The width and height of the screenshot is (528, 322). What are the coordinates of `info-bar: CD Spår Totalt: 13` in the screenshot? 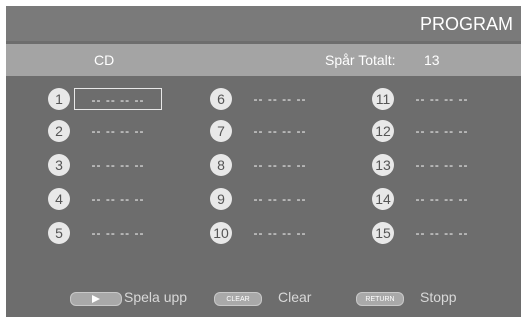 It's located at (263, 60).